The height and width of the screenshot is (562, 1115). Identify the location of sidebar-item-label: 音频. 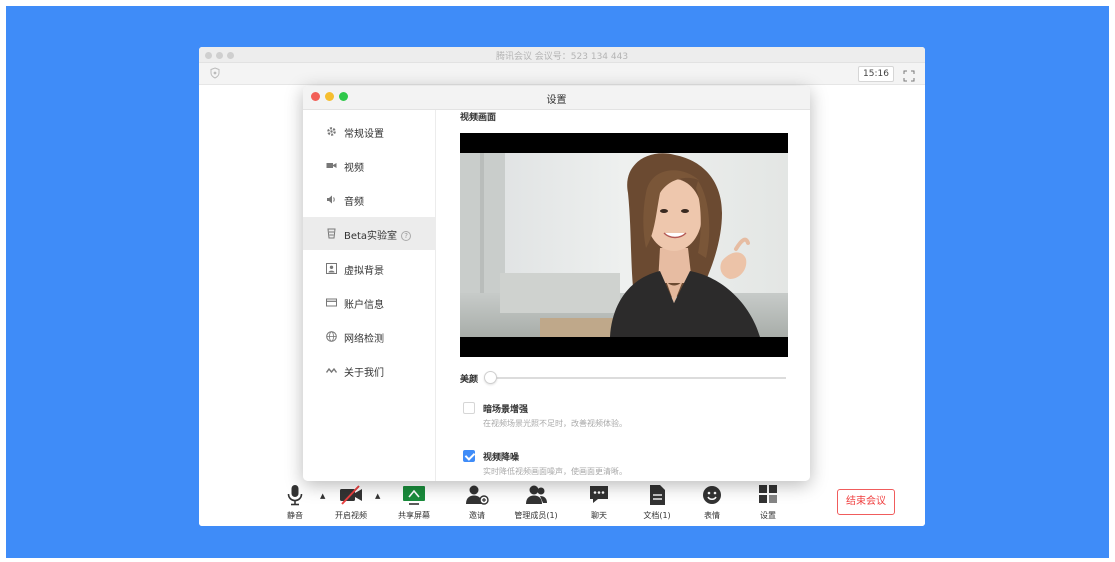
(354, 202).